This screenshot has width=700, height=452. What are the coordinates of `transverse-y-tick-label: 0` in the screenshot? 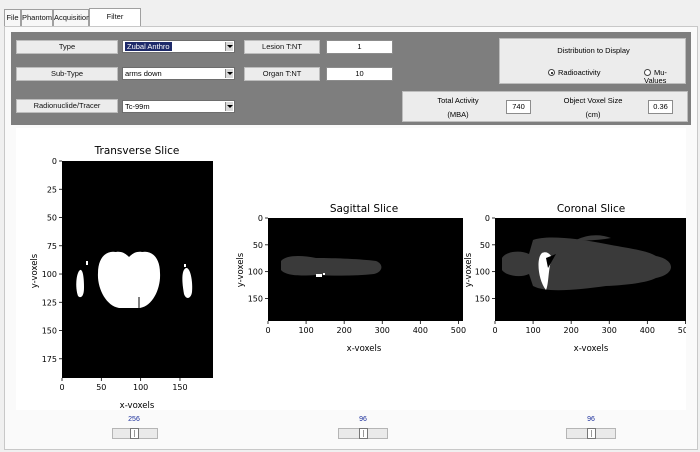 It's located at (54, 161).